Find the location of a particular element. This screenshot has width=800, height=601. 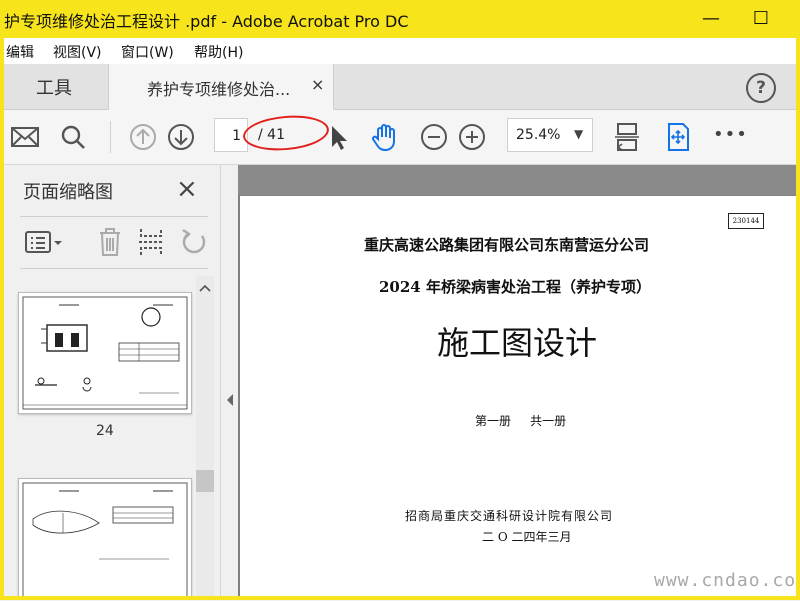

watermark: www.cndao.com is located at coordinates (727, 580).